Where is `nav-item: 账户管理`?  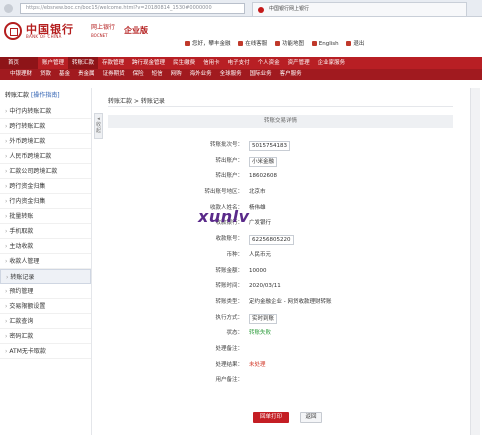
nav-item: 账户管理 is located at coordinates (53, 63).